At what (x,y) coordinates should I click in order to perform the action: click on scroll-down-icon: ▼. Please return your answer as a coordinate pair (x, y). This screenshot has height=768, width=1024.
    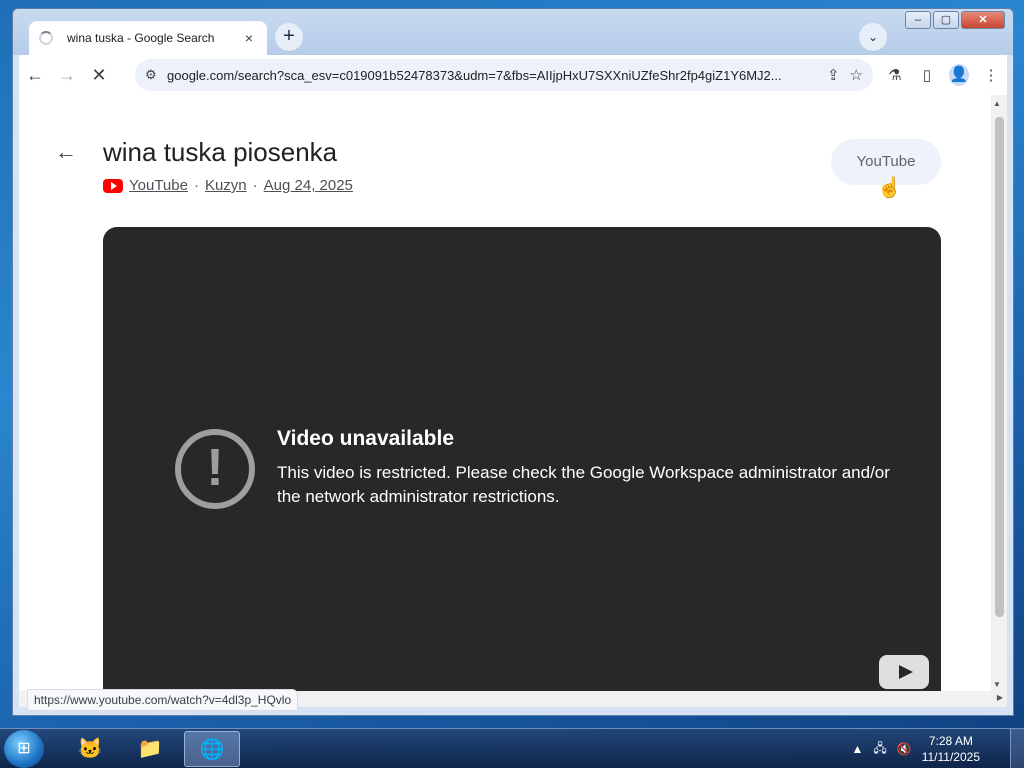
    Looking at the image, I should click on (997, 684).